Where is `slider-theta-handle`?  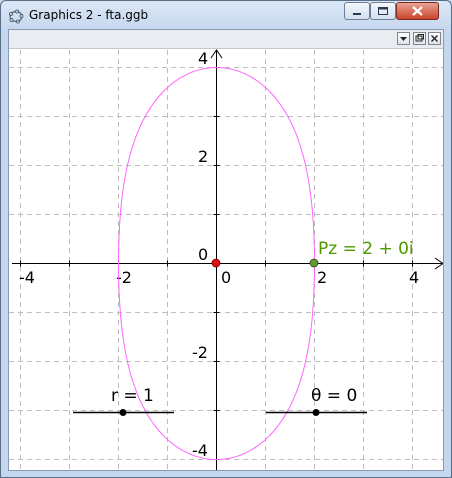 slider-theta-handle is located at coordinates (316, 412).